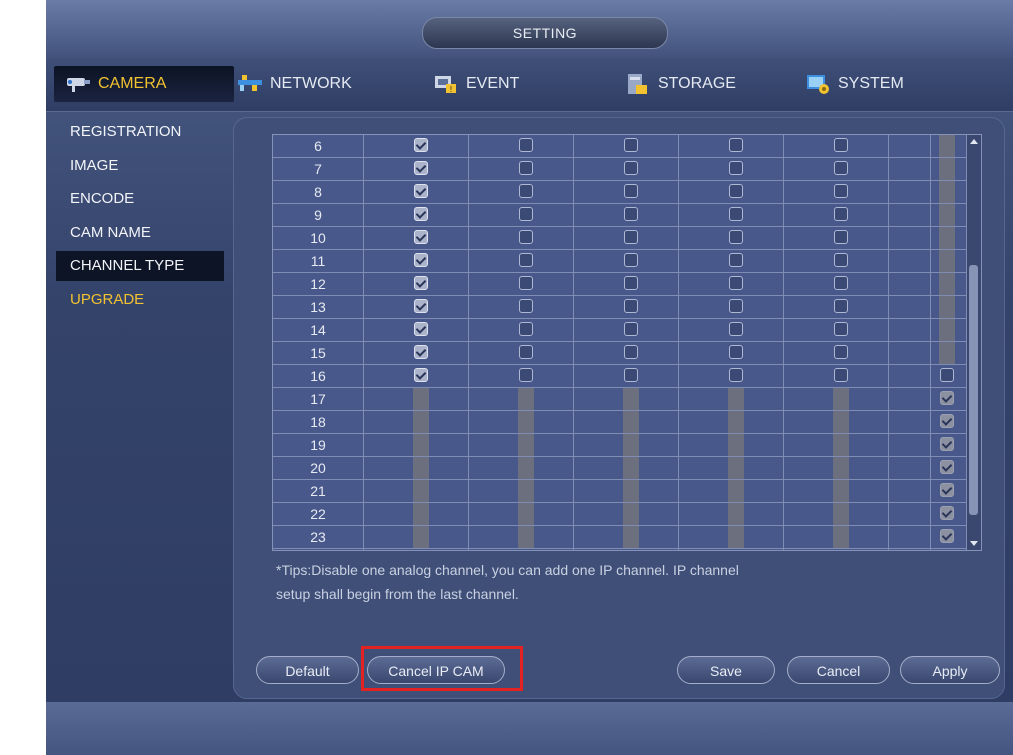 The image size is (1013, 755). What do you see at coordinates (726, 670) in the screenshot?
I see `save-button: Save` at bounding box center [726, 670].